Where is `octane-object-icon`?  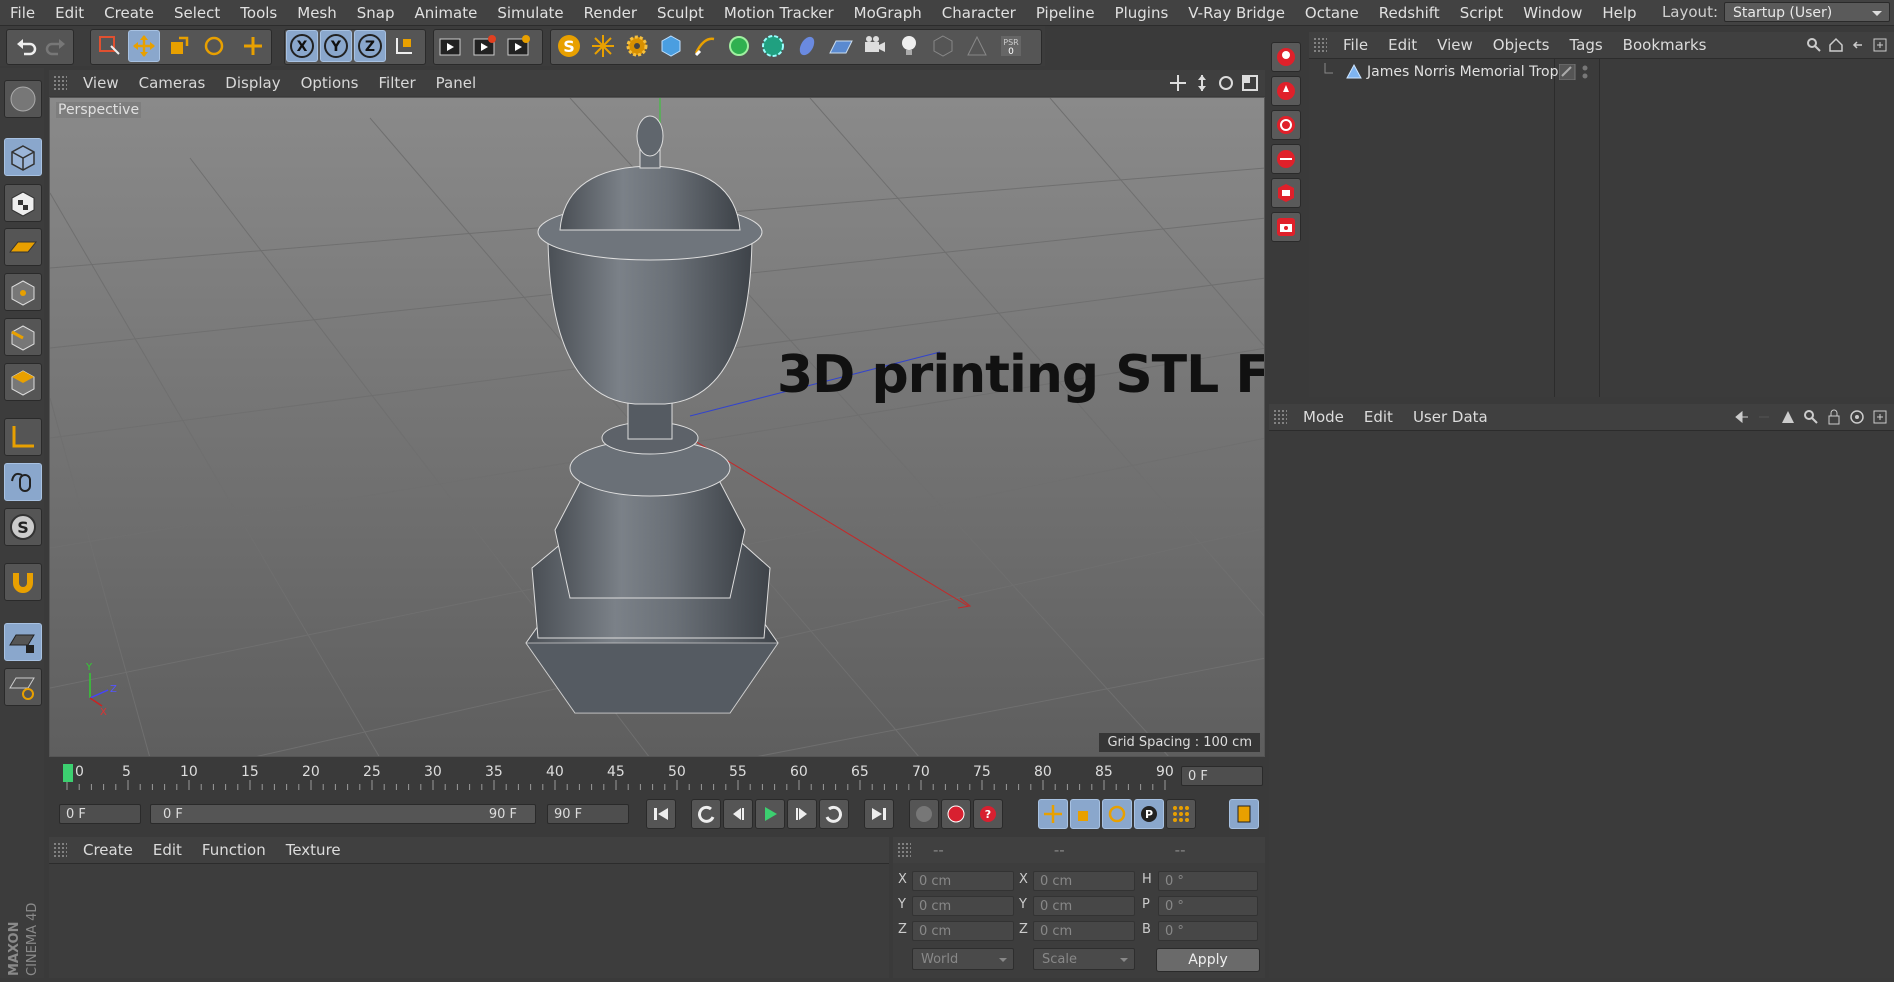 octane-object-icon is located at coordinates (1286, 125).